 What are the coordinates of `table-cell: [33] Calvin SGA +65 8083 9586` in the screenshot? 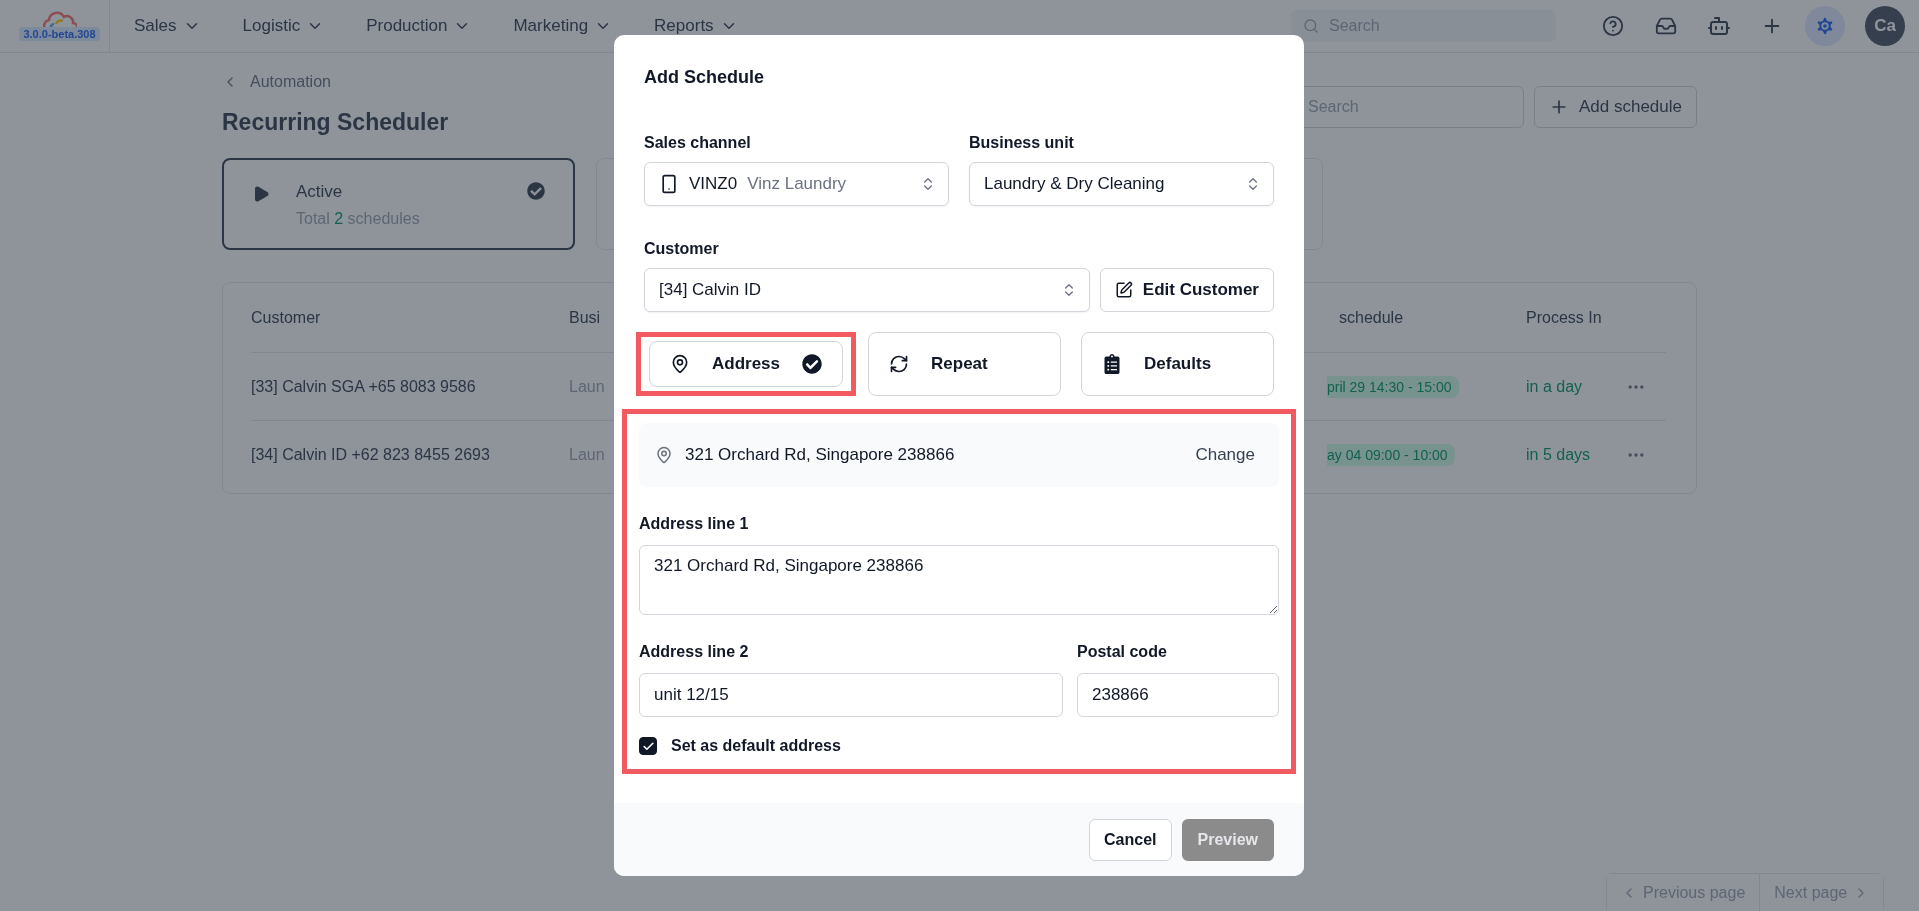 It's located at (363, 386).